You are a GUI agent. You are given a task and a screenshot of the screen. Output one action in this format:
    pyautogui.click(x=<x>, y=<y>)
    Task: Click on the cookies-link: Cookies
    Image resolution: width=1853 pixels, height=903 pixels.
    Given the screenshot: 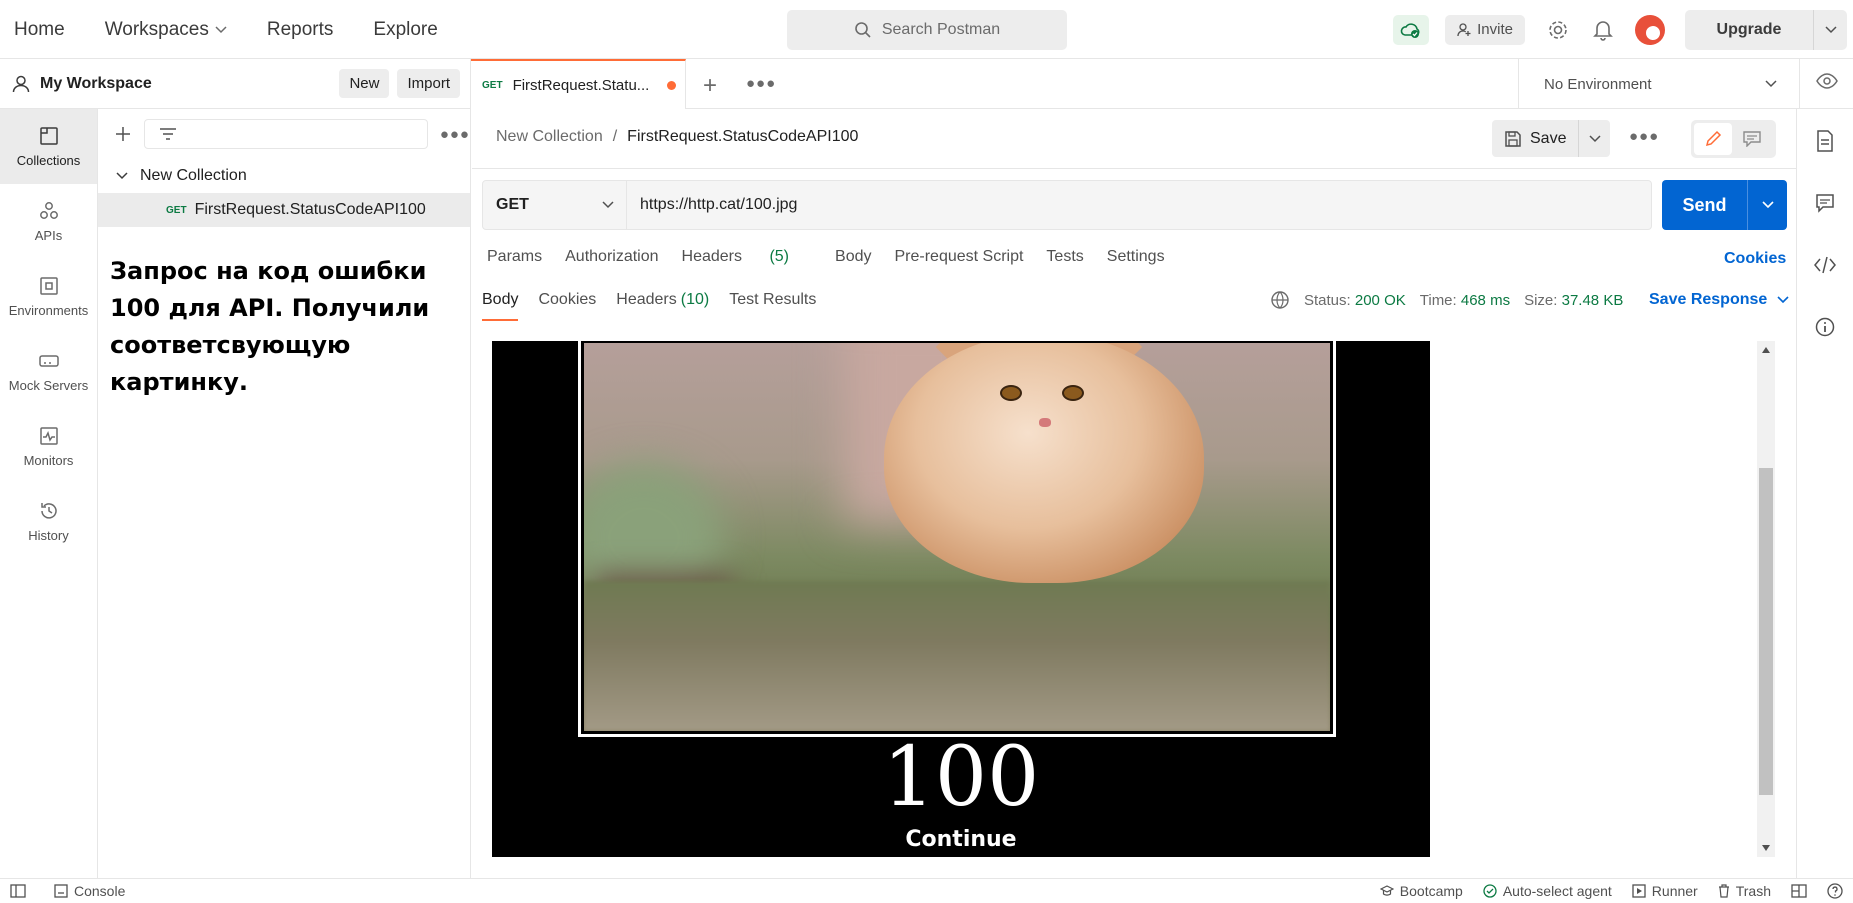 What is the action you would take?
    pyautogui.click(x=1755, y=259)
    